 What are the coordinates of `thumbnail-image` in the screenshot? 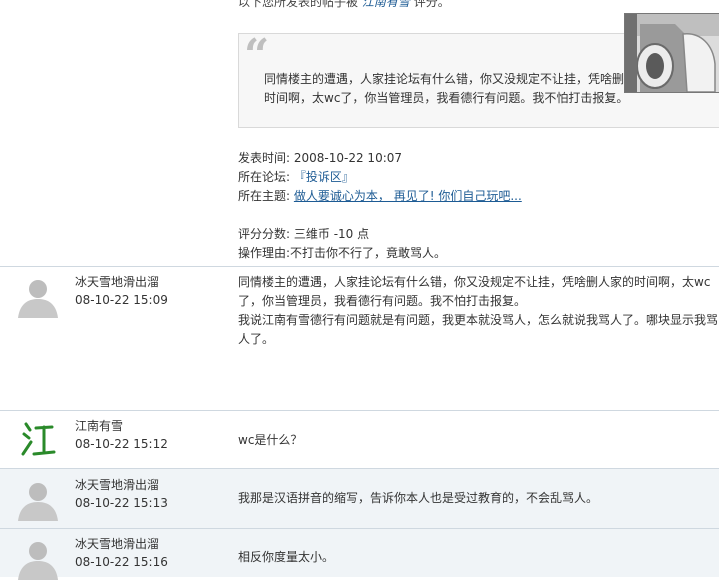 It's located at (671, 53).